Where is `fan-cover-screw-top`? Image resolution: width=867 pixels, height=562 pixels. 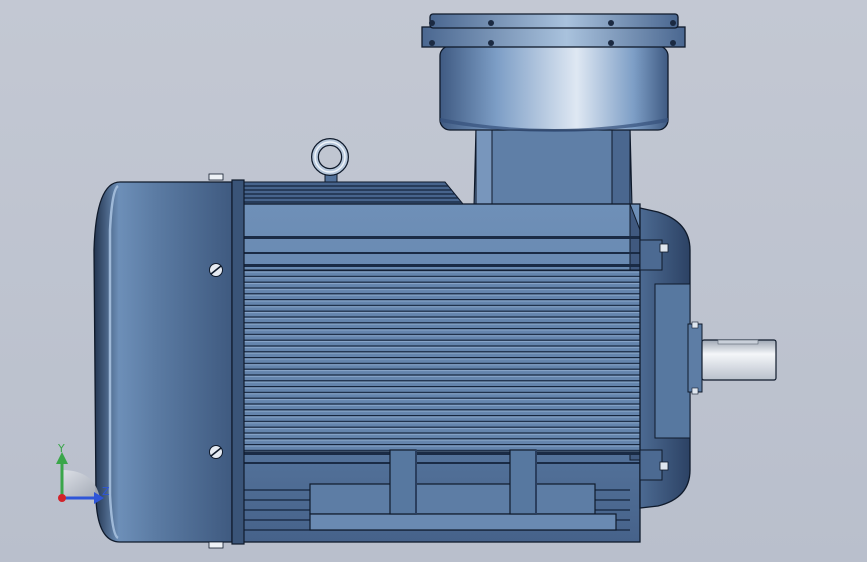 fan-cover-screw-top is located at coordinates (216, 270).